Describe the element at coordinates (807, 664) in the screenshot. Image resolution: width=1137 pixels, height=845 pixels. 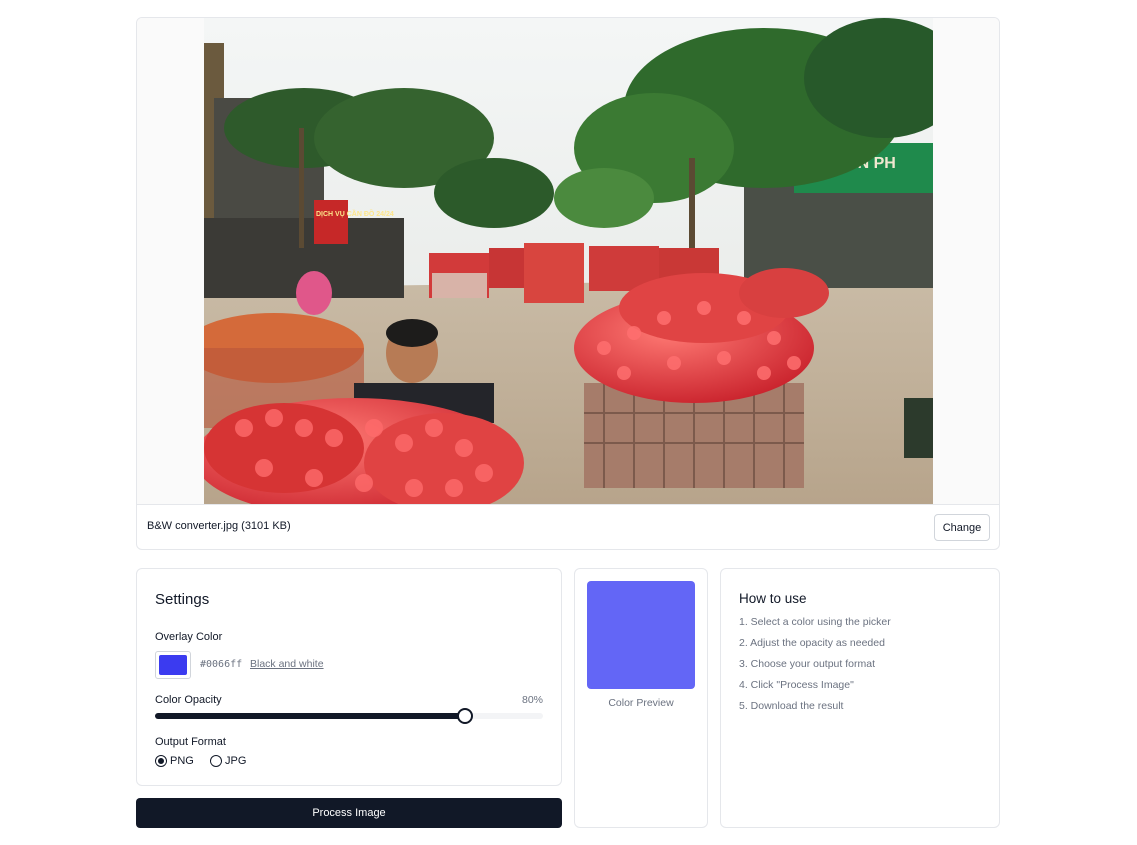
I see `howto-step-3: 3. Choose your output format` at that location.